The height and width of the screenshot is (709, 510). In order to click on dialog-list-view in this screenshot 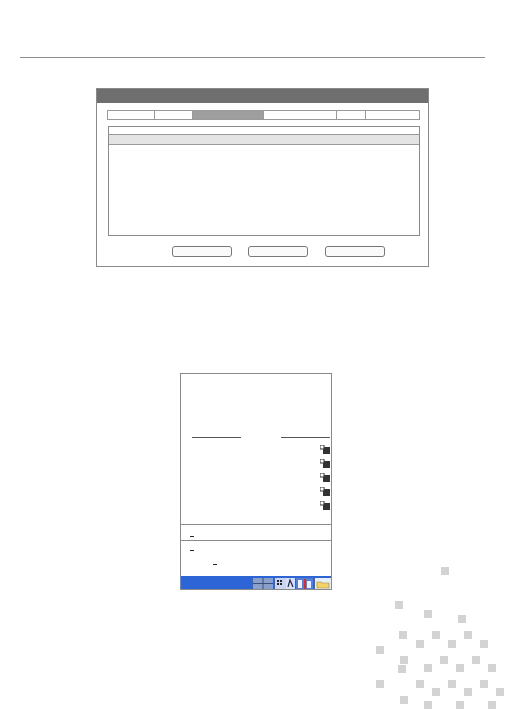, I will do `click(264, 181)`.